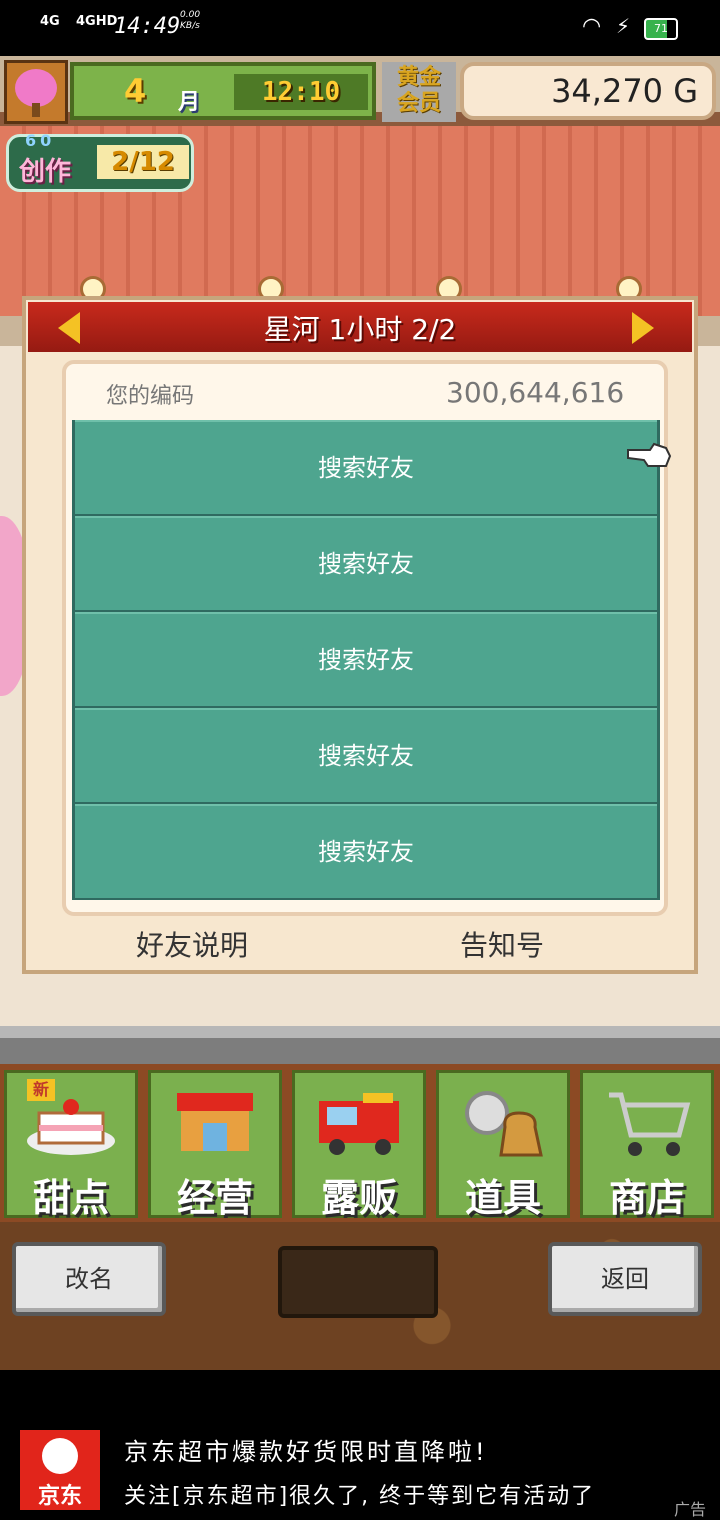  I want to click on net-speed: 0.00 KB/s, so click(190, 21).